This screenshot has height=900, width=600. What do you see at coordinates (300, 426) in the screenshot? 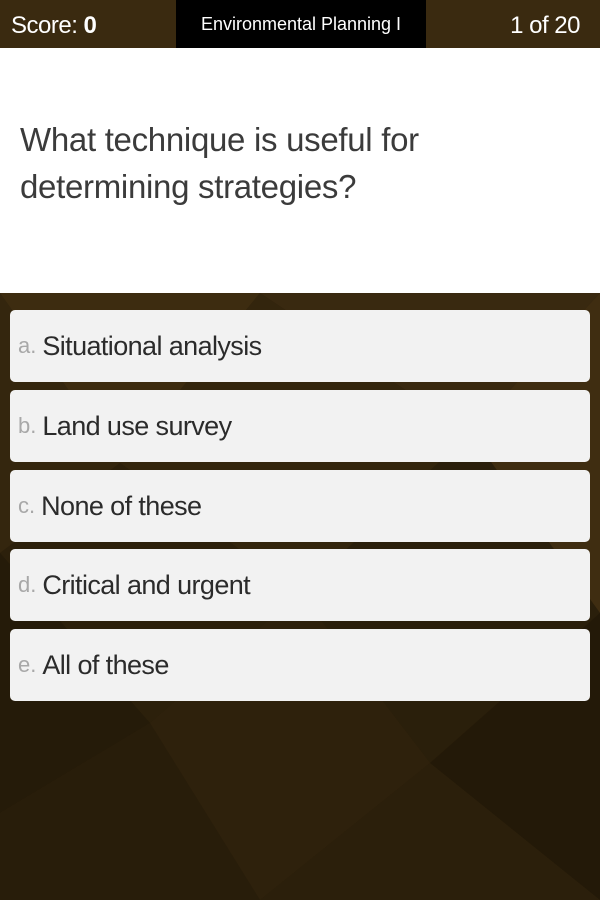
I see `answer-option-b: b. Land use survey` at bounding box center [300, 426].